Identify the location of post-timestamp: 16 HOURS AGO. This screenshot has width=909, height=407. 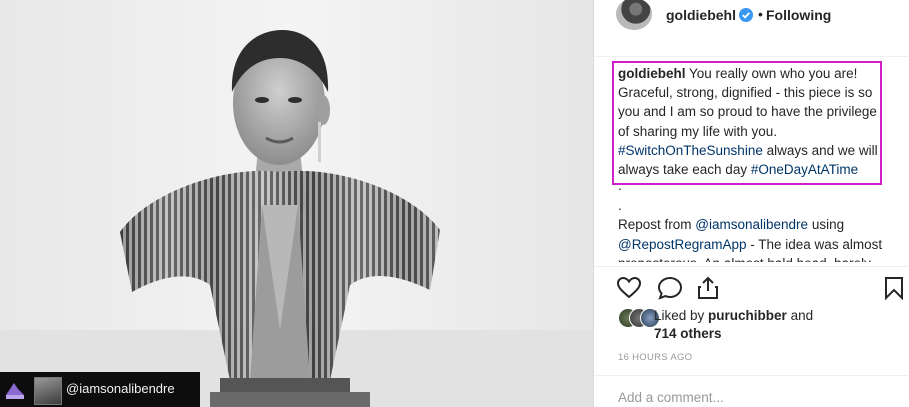
(655, 357).